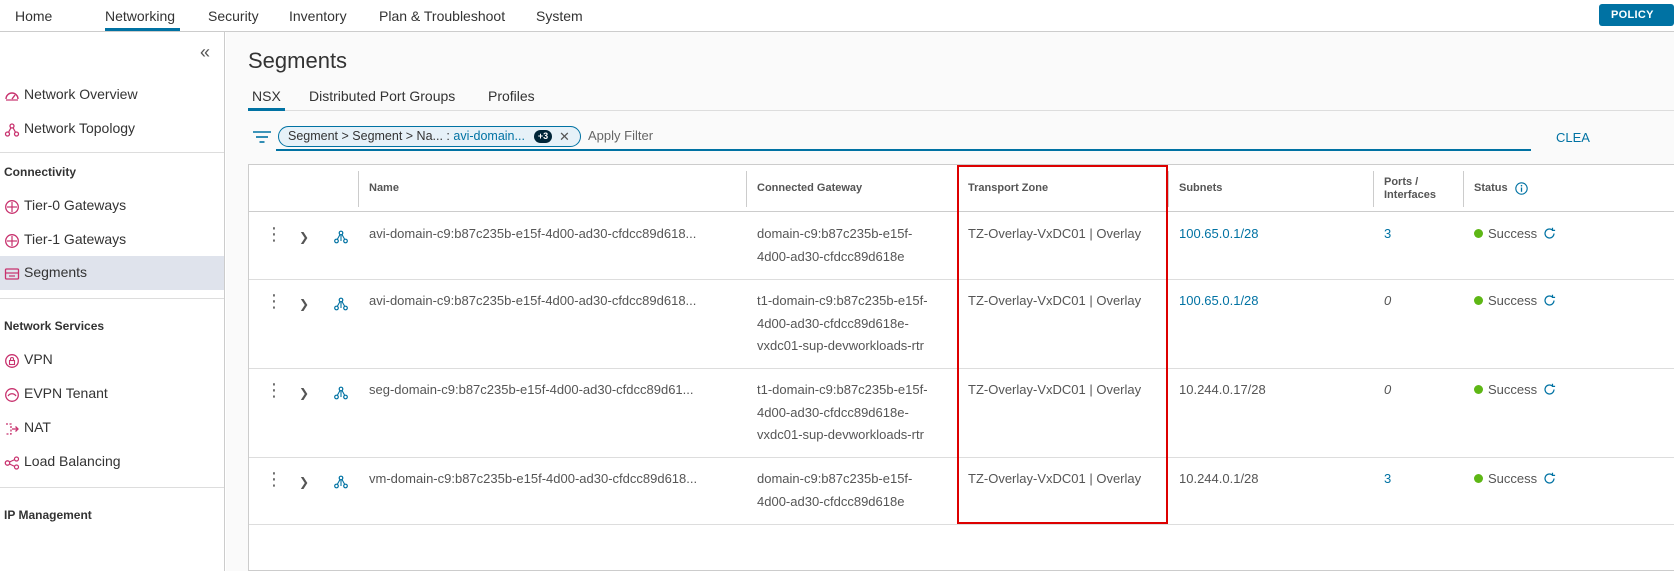  I want to click on sidebar-item-network-topology: Network Topology, so click(112, 129).